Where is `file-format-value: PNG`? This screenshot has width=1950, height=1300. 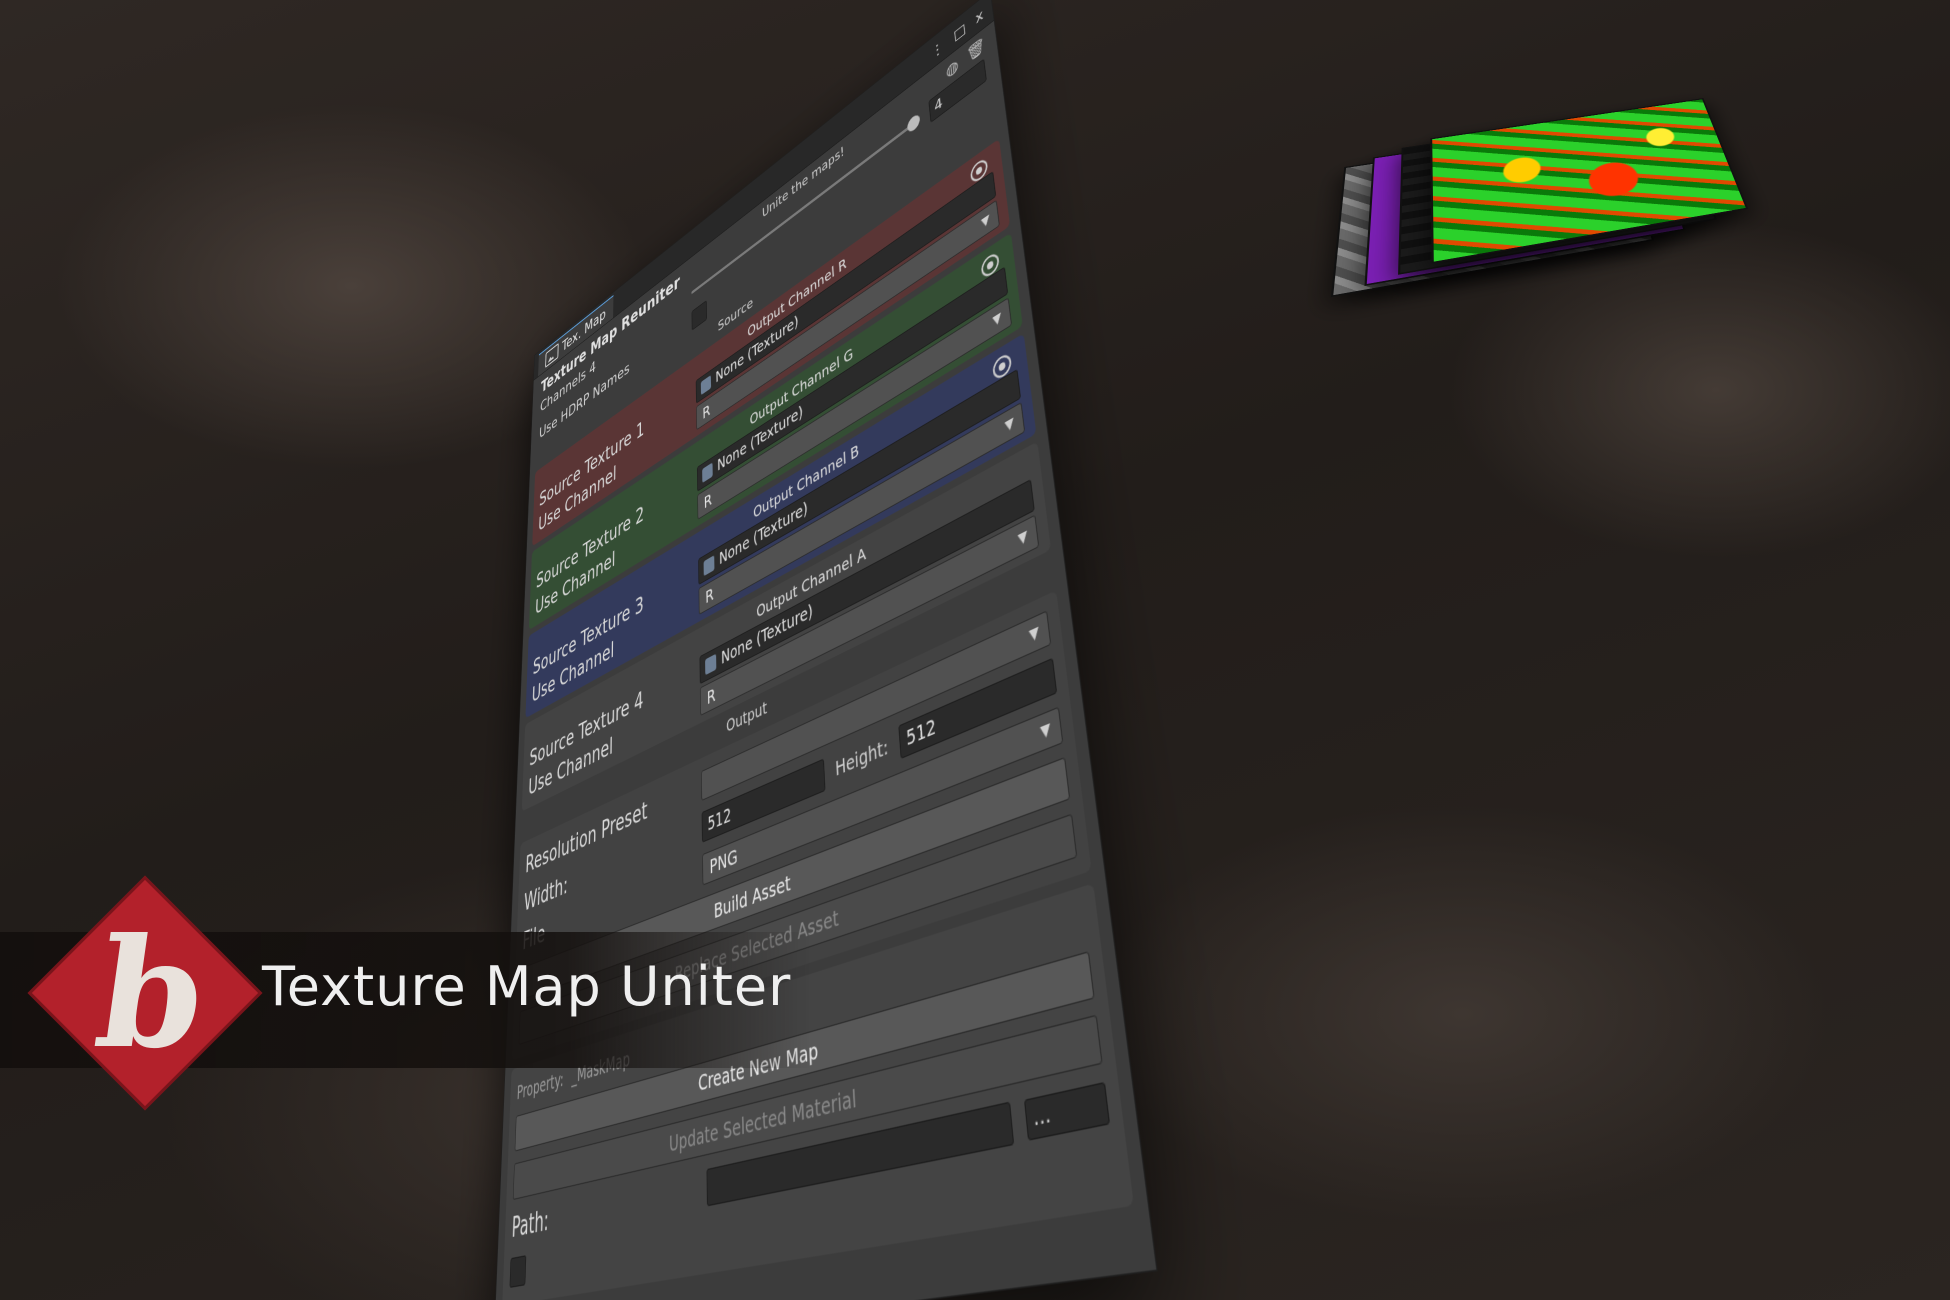
file-format-value: PNG is located at coordinates (723, 861).